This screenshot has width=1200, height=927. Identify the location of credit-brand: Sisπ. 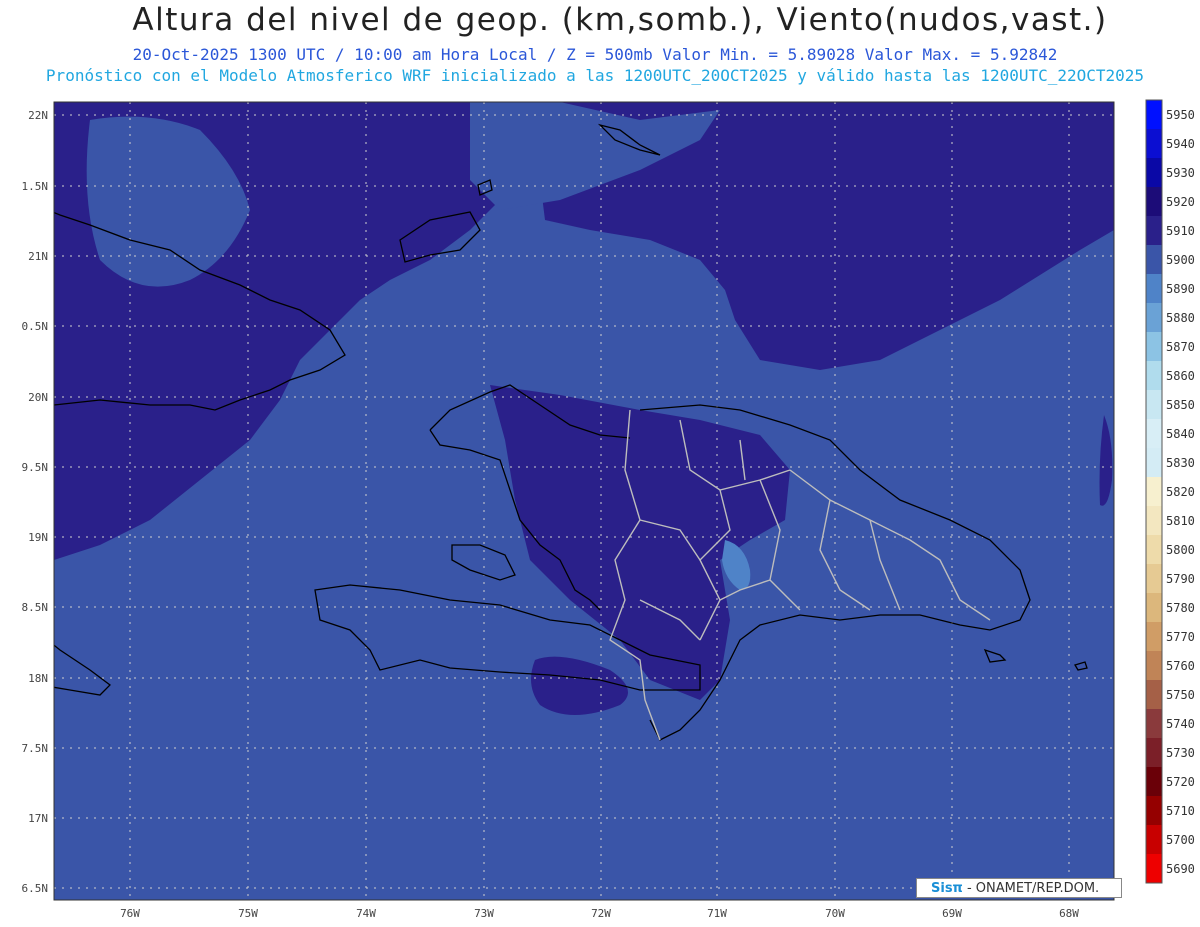
(947, 888).